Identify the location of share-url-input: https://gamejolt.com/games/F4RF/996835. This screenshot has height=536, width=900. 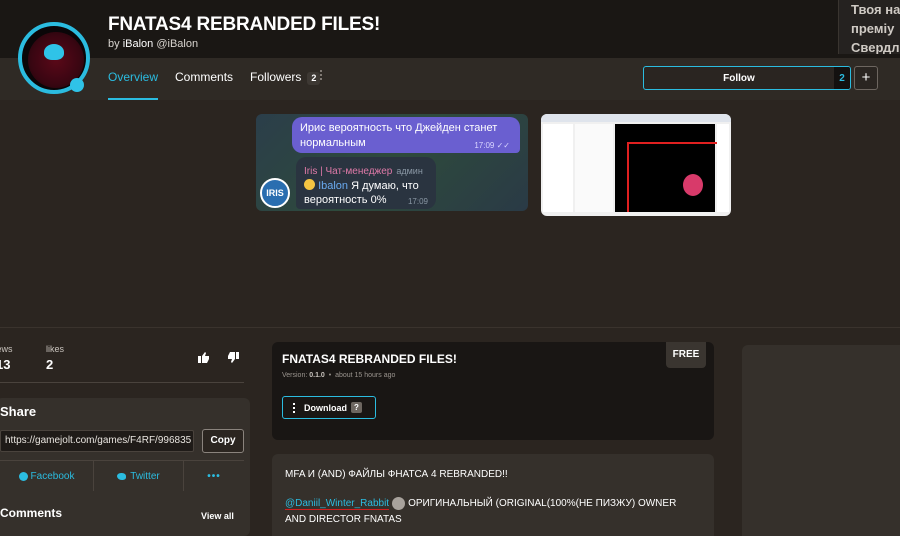
(97, 441).